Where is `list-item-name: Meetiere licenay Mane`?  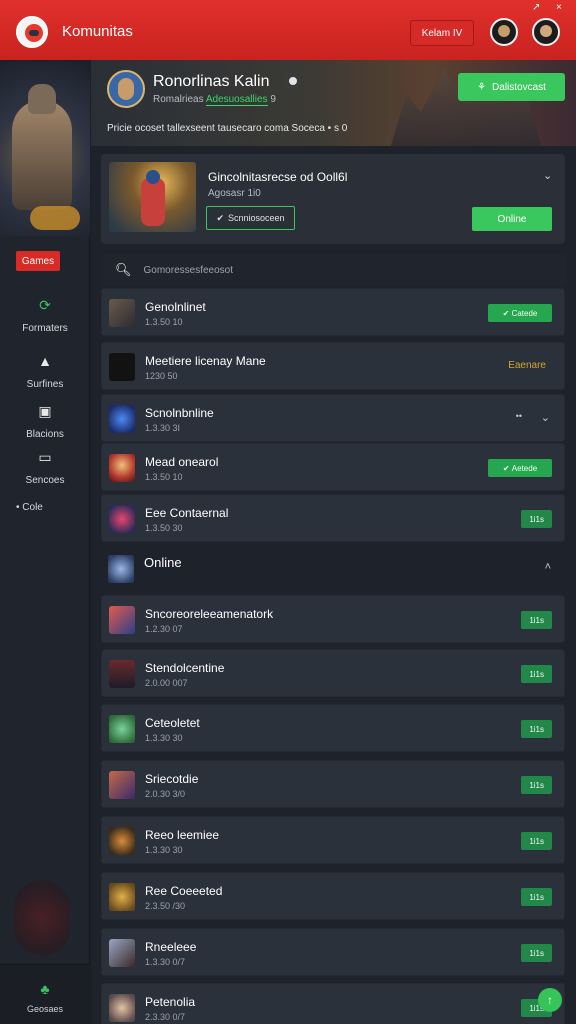
list-item-name: Meetiere licenay Mane is located at coordinates (205, 361).